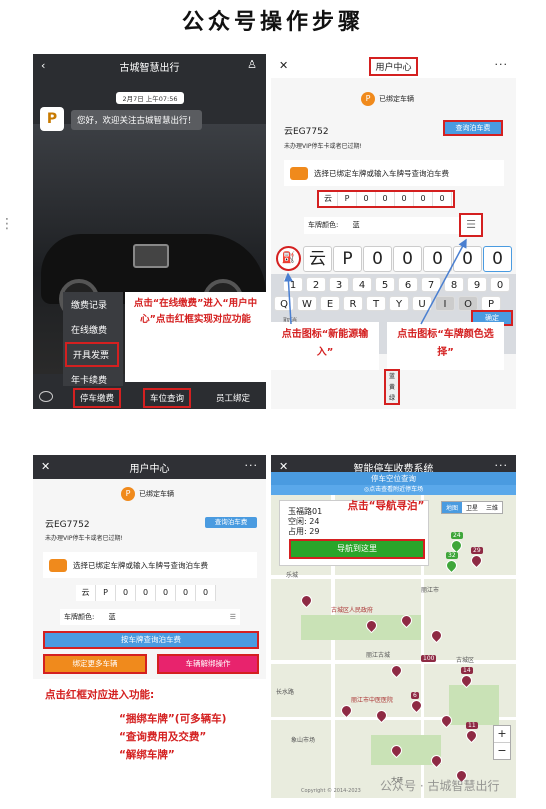  What do you see at coordinates (150, 98) in the screenshot?
I see `chat-time: 2月7日 上午07:56` at bounding box center [150, 98].